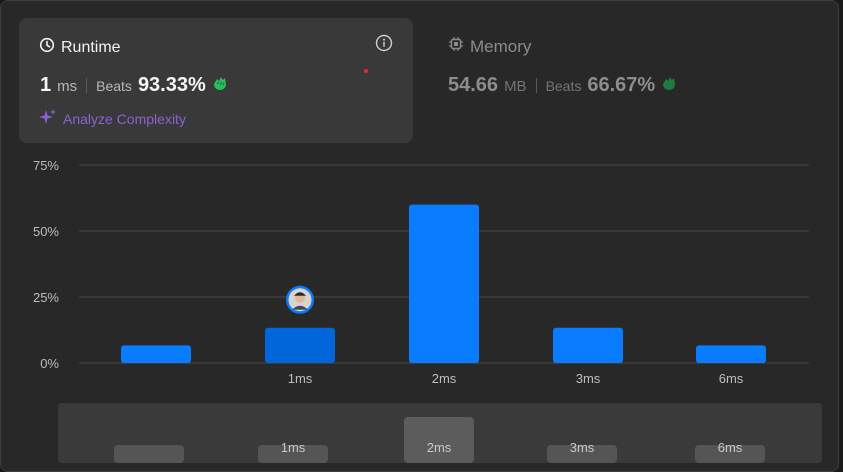 The image size is (843, 472). Describe the element at coordinates (384, 45) in the screenshot. I see `info-icon` at that location.